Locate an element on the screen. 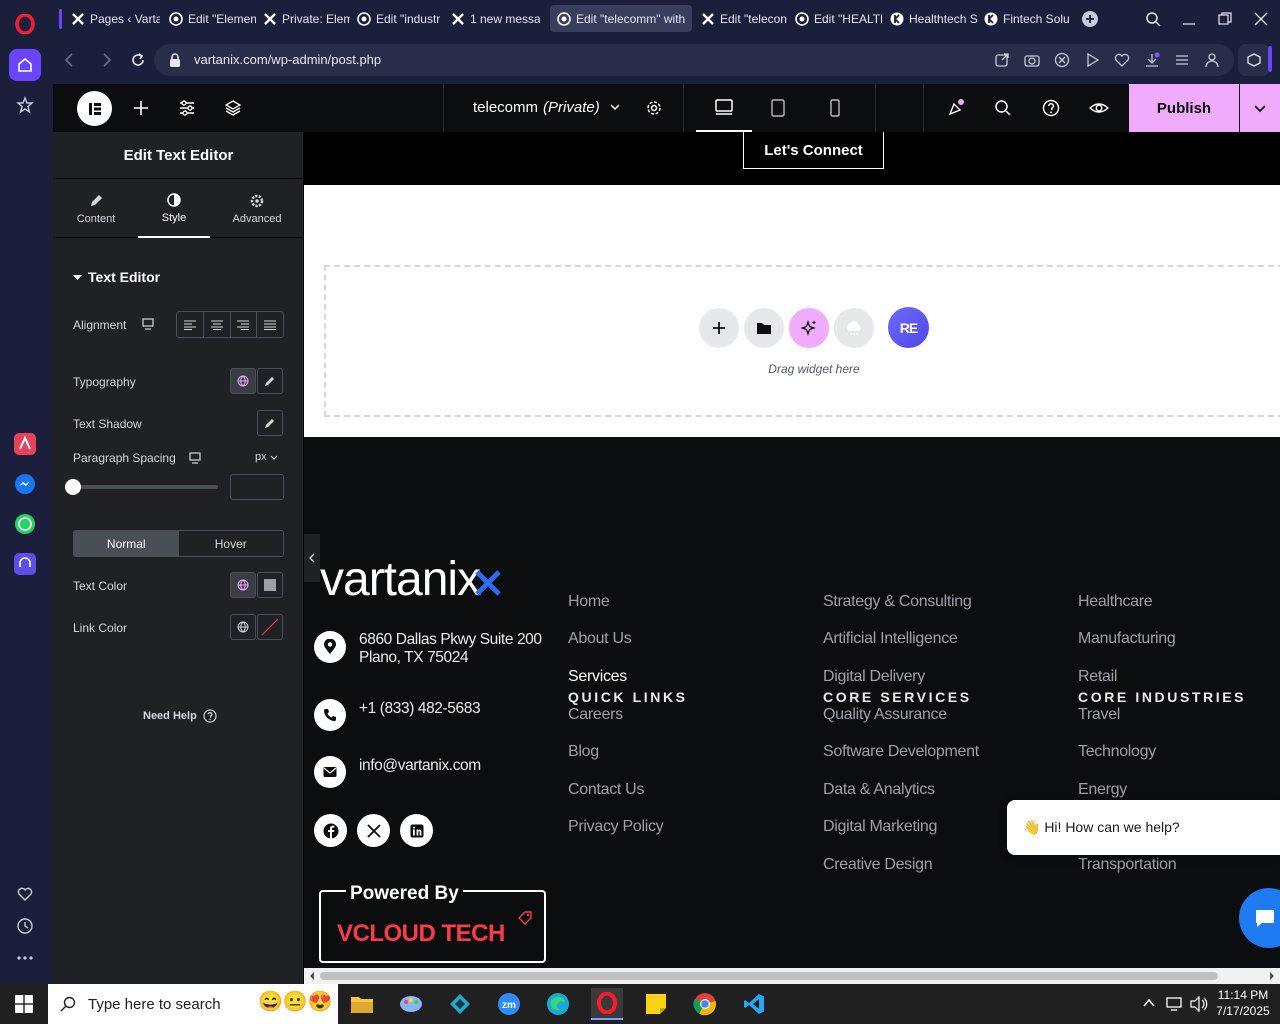 The height and width of the screenshot is (1024, 1280). scroll-right-arrow-icon is located at coordinates (1272, 976).